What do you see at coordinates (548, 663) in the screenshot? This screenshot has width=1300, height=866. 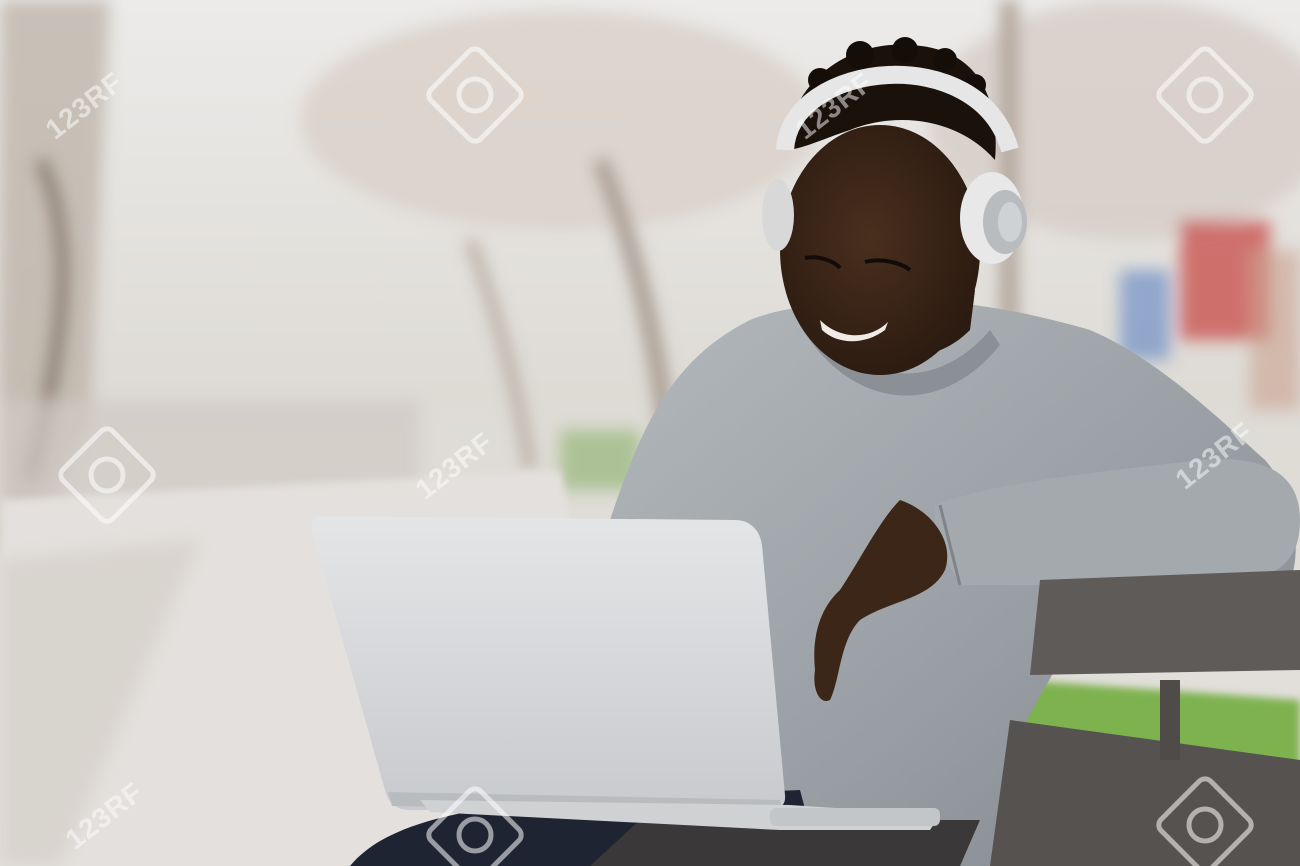 I see `laptop-lid` at bounding box center [548, 663].